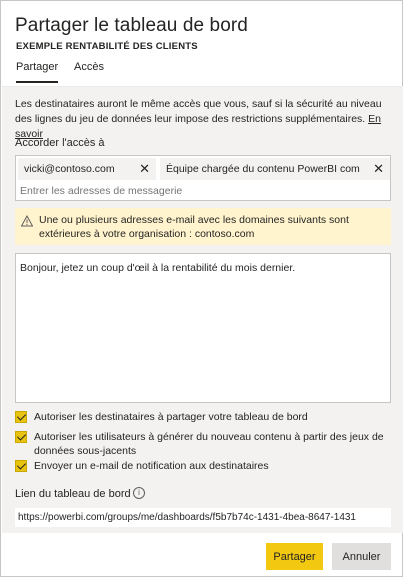 The width and height of the screenshot is (403, 577). What do you see at coordinates (107, 46) in the screenshot?
I see `dialog-subtitle: EXEMPLE RENTABILITÉ DES CLIENTS` at bounding box center [107, 46].